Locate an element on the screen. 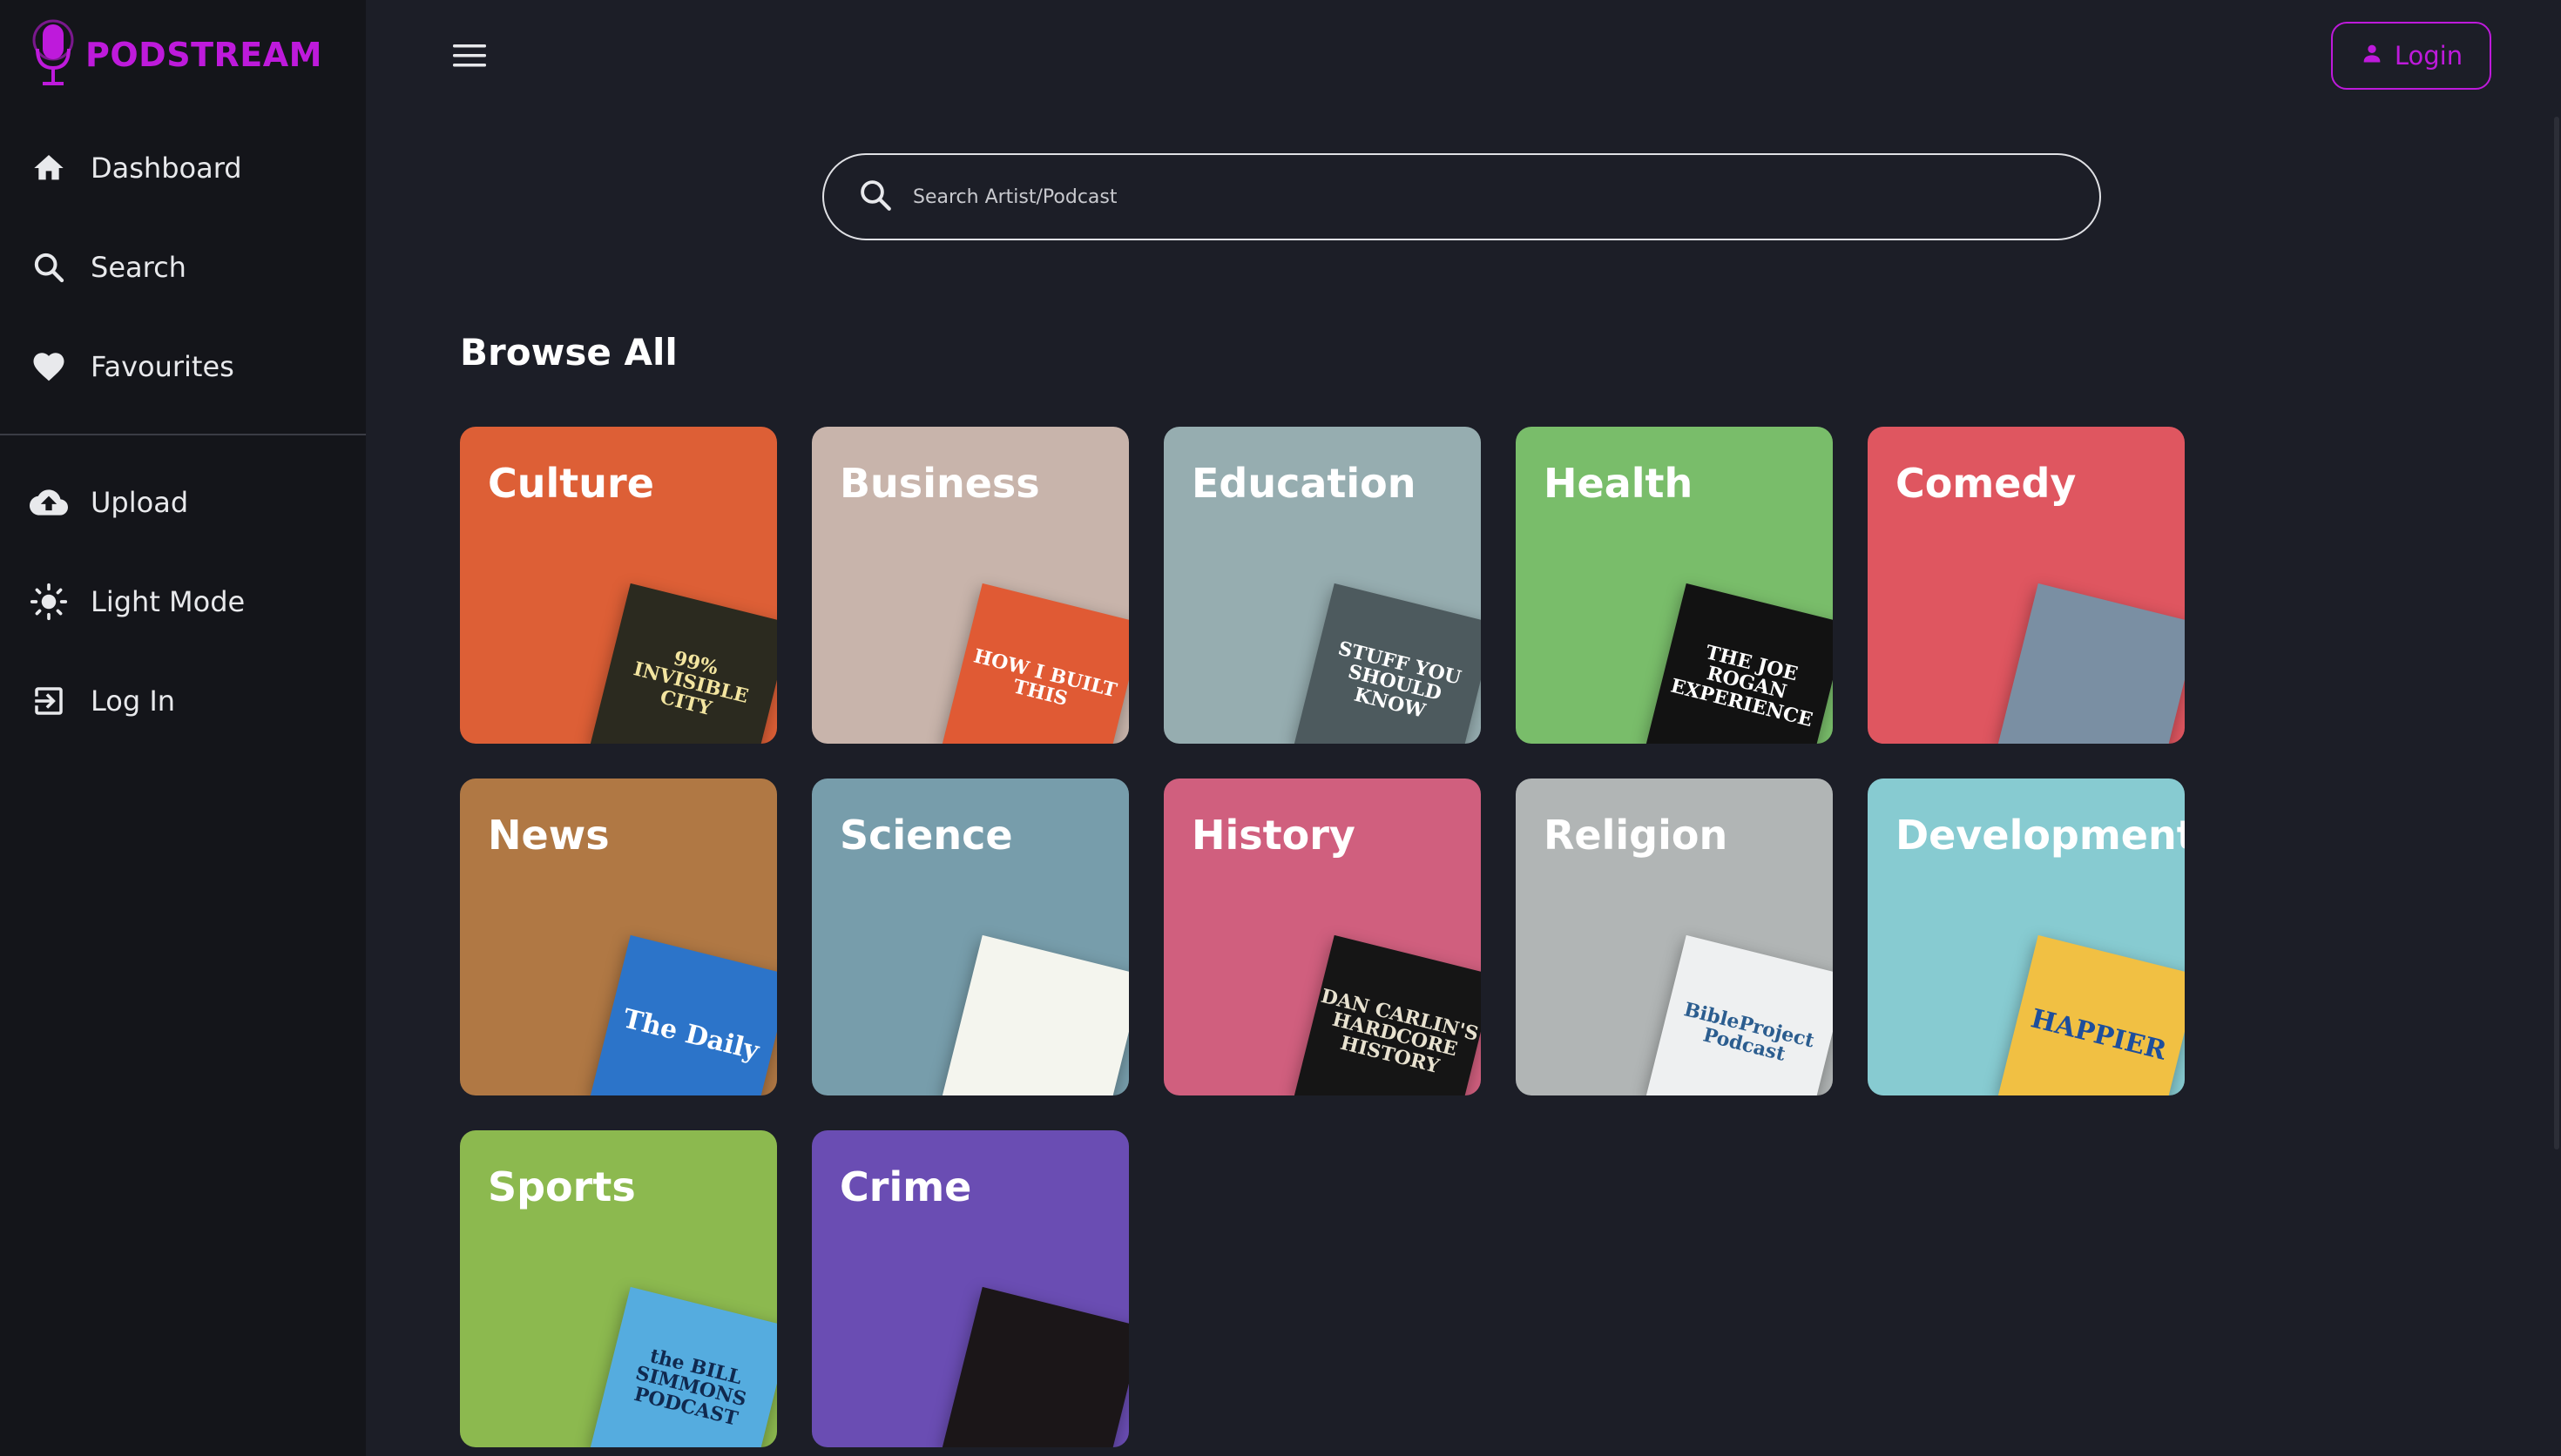 The width and height of the screenshot is (2561, 1456). category-title: Sports is located at coordinates (562, 1186).